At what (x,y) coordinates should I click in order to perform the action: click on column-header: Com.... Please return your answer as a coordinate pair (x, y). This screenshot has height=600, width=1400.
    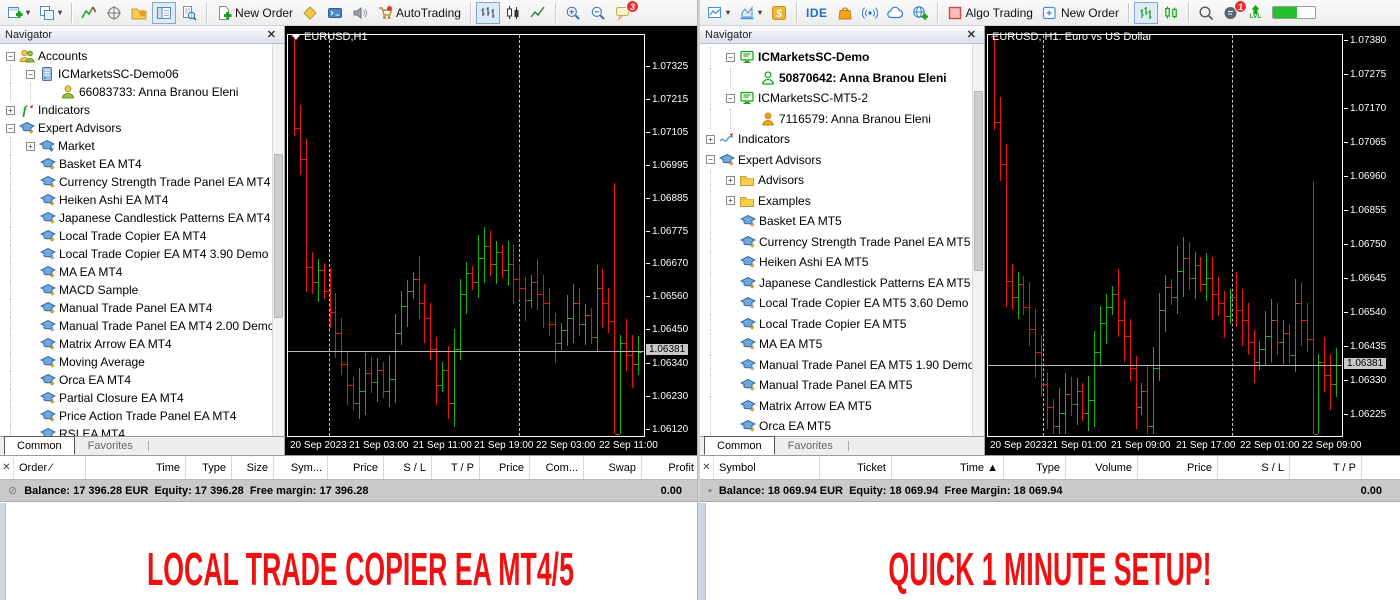
    Looking at the image, I should click on (557, 467).